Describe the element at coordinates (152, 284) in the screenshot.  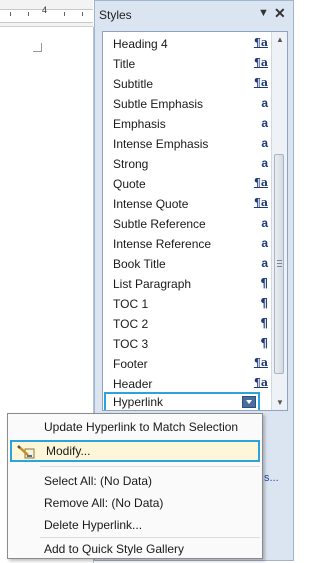
I see `style-item-label: List Paragraph` at that location.